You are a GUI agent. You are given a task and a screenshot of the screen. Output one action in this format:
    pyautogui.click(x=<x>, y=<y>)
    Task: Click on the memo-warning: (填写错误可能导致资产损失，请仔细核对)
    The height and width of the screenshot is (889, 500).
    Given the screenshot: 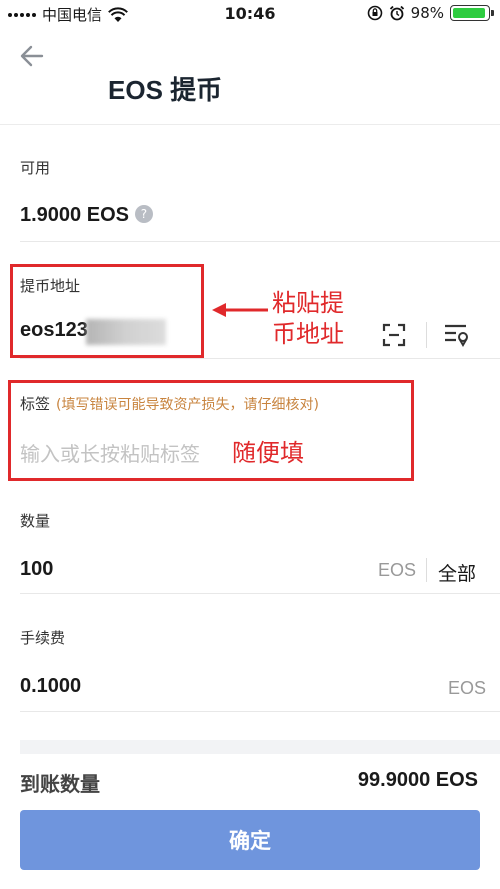 What is the action you would take?
    pyautogui.click(x=187, y=405)
    